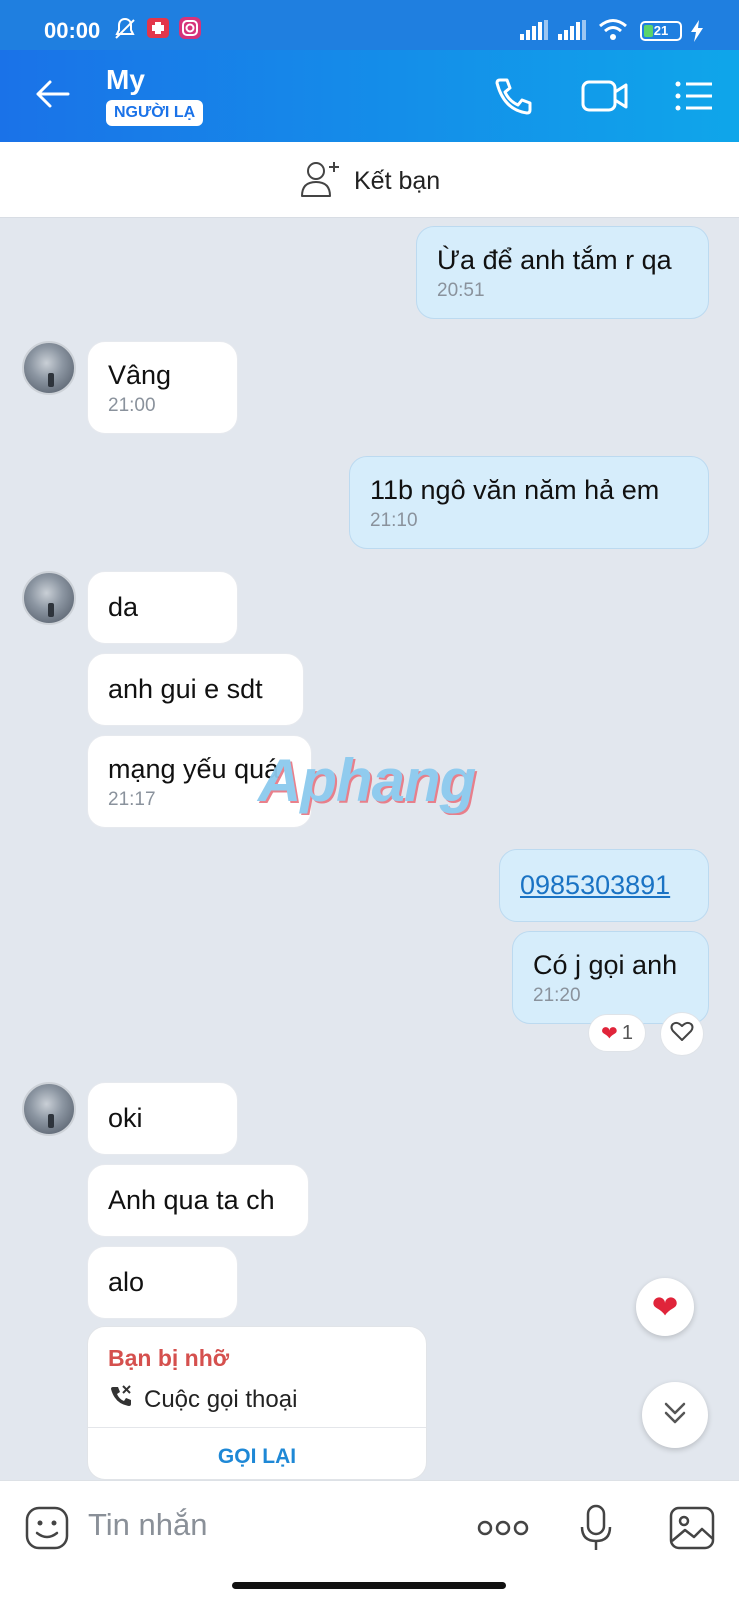 The image size is (739, 1600). What do you see at coordinates (125, 80) in the screenshot?
I see `contact-name: My` at bounding box center [125, 80].